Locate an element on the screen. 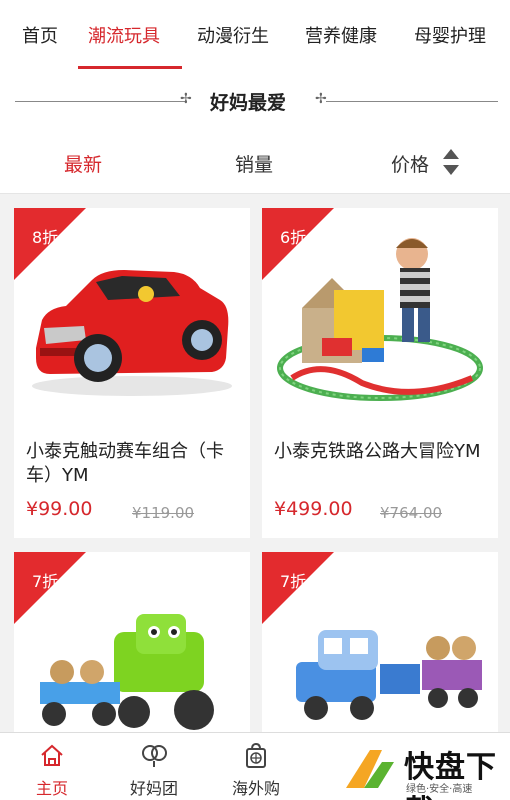 This screenshot has width=510, height=800. nav-group: 好妈团 is located at coordinates (154, 766).